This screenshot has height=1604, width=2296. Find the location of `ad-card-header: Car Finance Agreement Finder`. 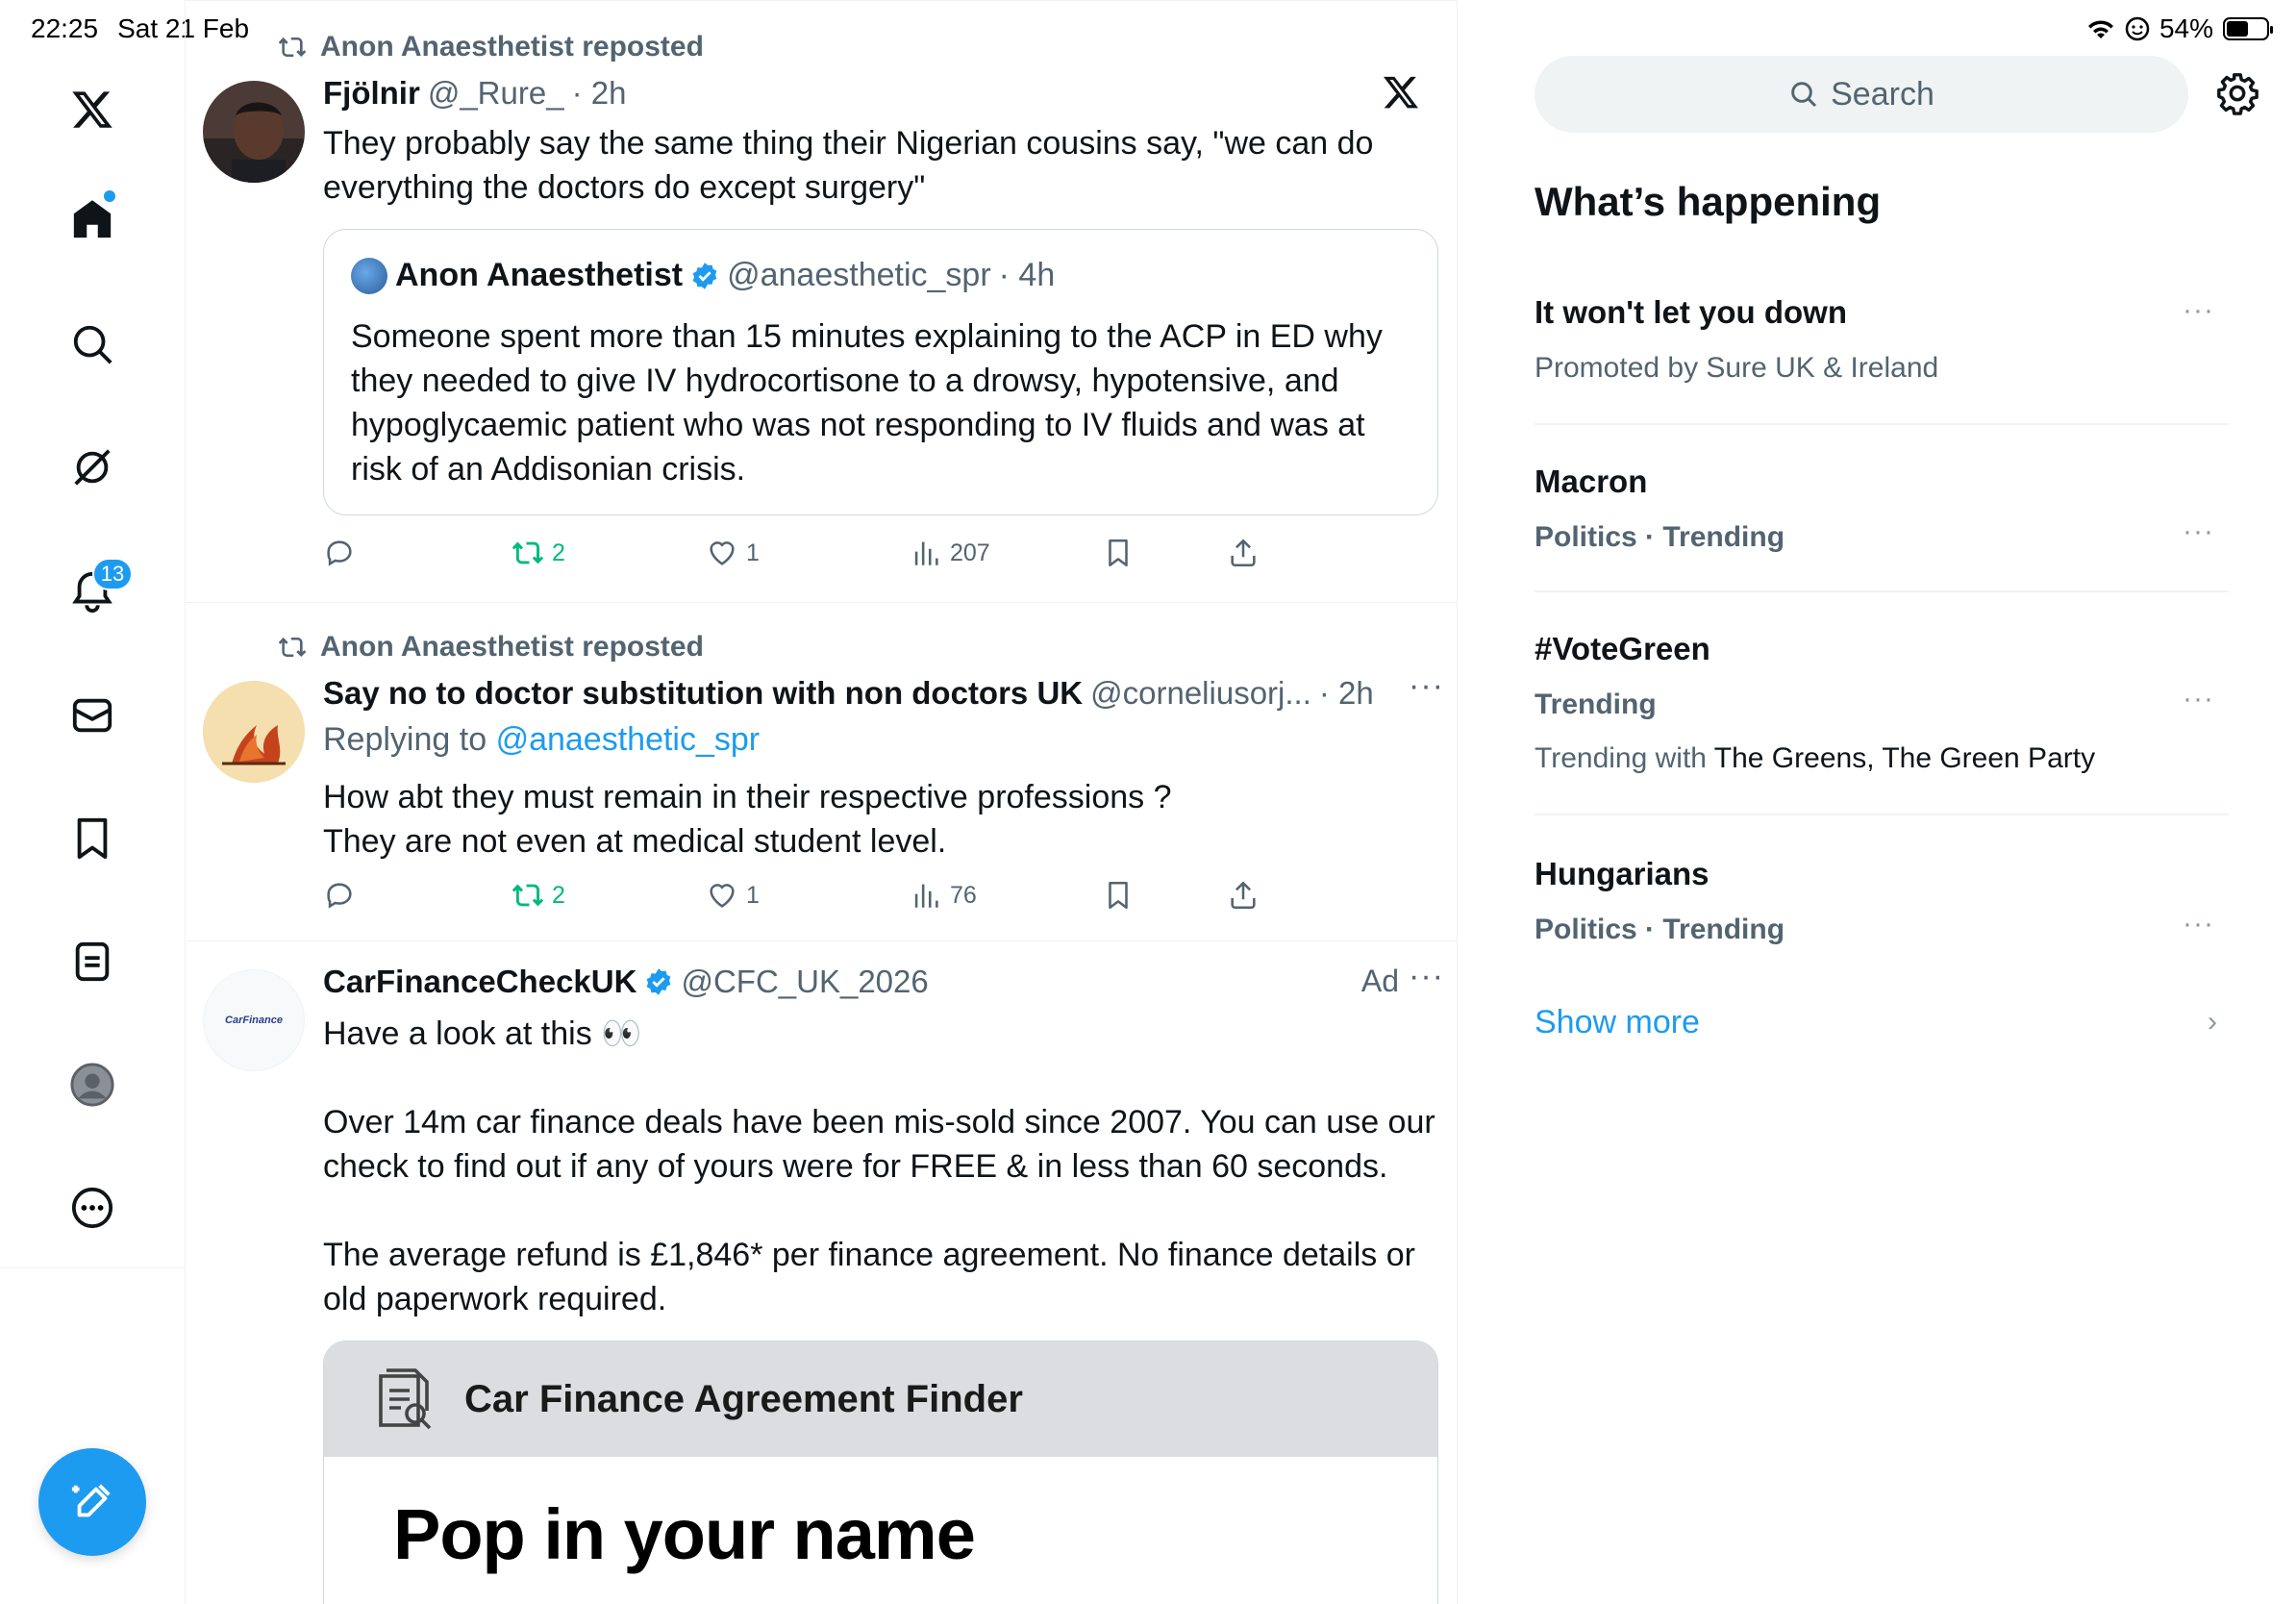

ad-card-header: Car Finance Agreement Finder is located at coordinates (880, 1399).